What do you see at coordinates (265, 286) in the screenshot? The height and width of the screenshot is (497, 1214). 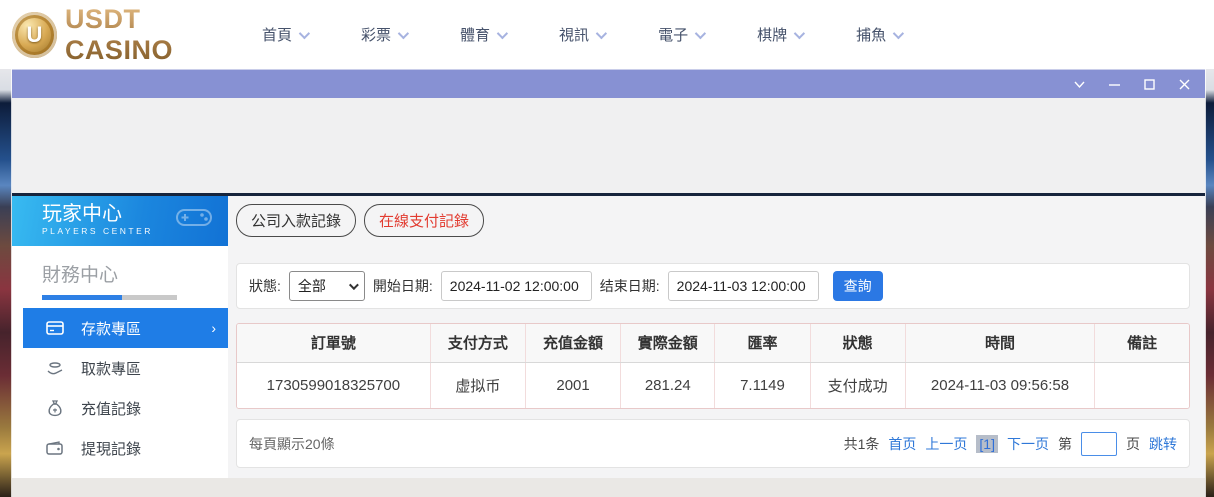 I see `status-label: 狀態:` at bounding box center [265, 286].